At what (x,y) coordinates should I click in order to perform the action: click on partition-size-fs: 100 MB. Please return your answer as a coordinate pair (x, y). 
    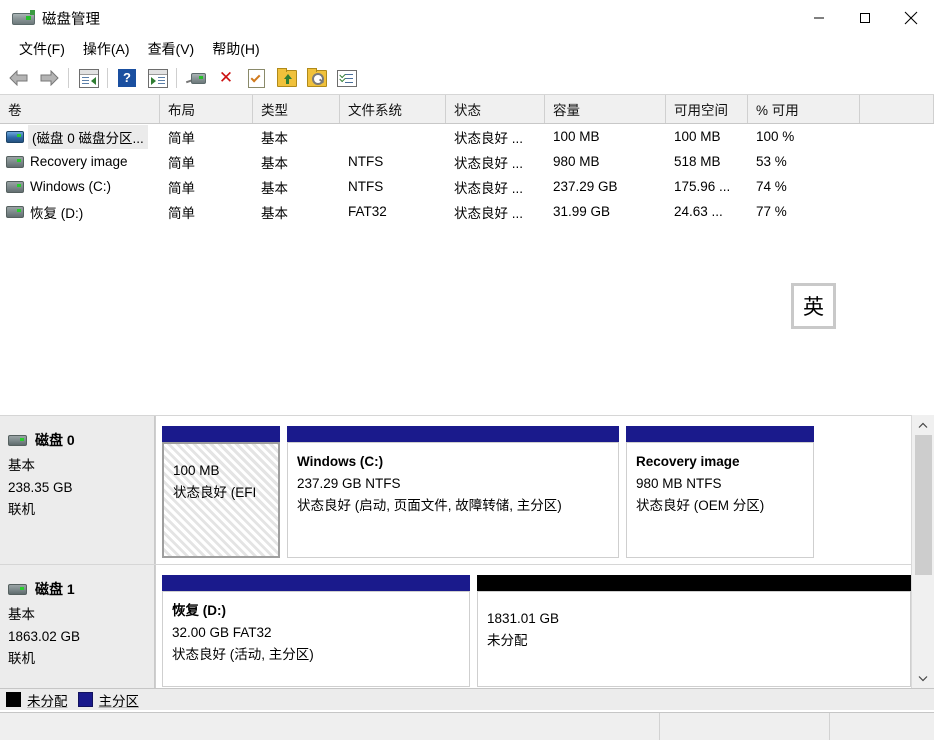
    Looking at the image, I should click on (196, 470).